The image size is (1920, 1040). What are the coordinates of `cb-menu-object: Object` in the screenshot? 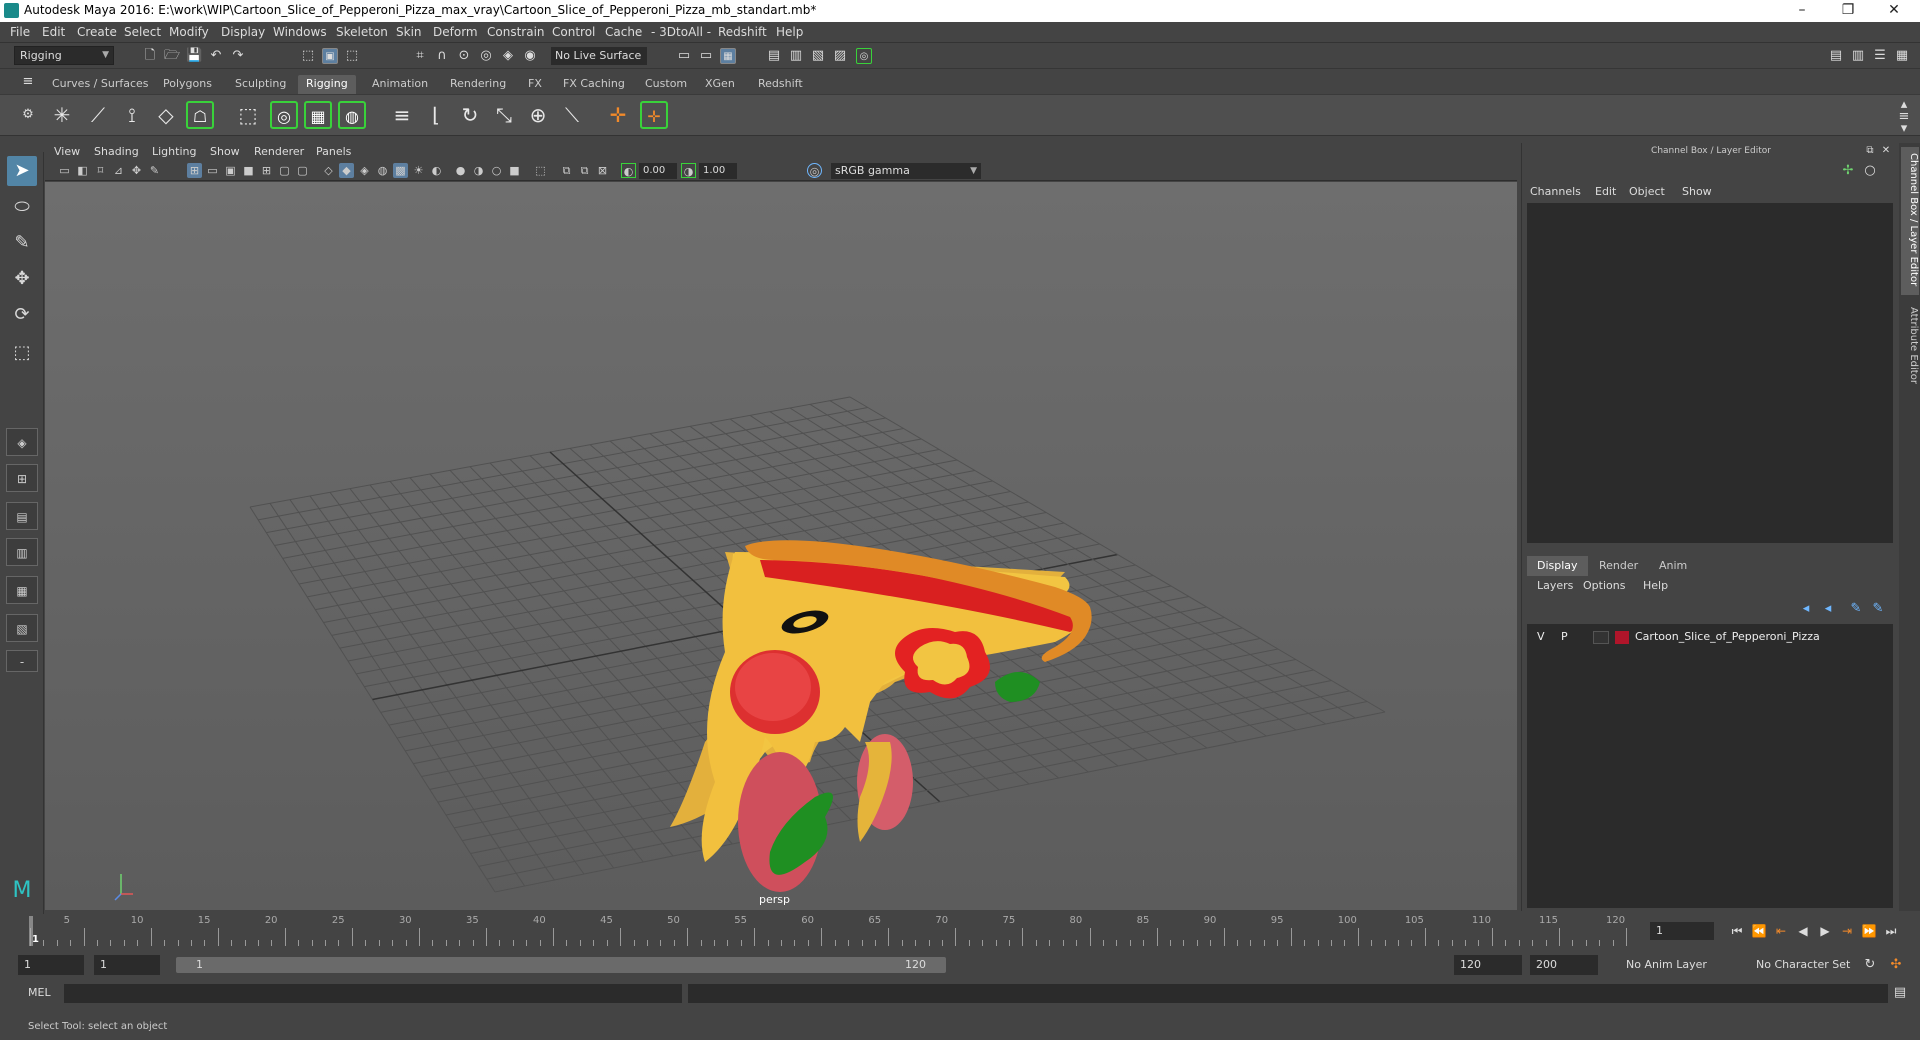 It's located at (1647, 191).